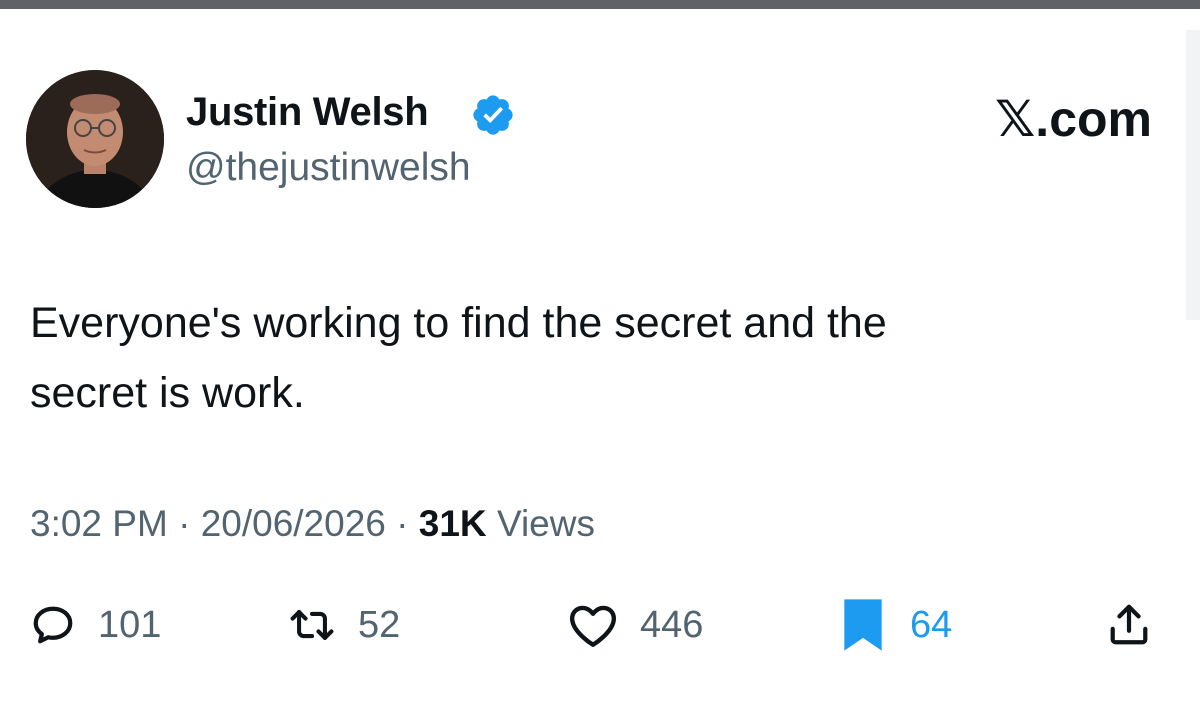 The image size is (1200, 705). Describe the element at coordinates (545, 523) in the screenshot. I see `views-label: Views` at that location.